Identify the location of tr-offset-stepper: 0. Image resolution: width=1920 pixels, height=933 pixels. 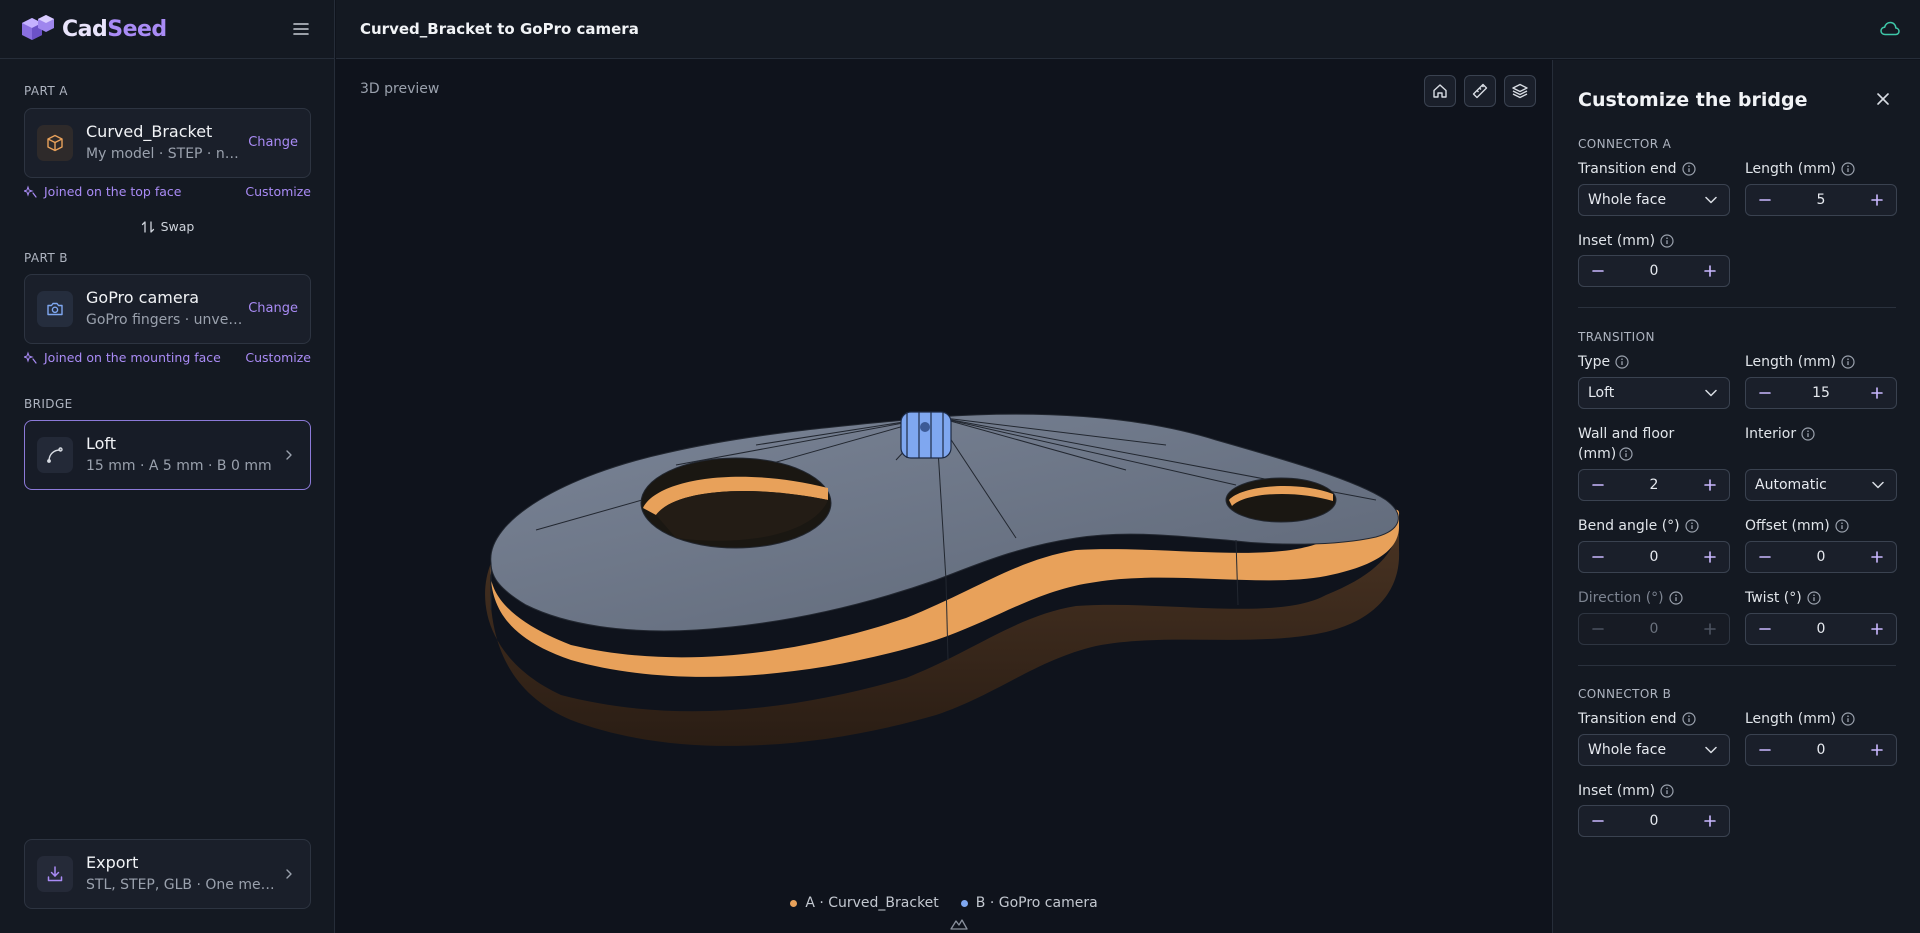
(1821, 557).